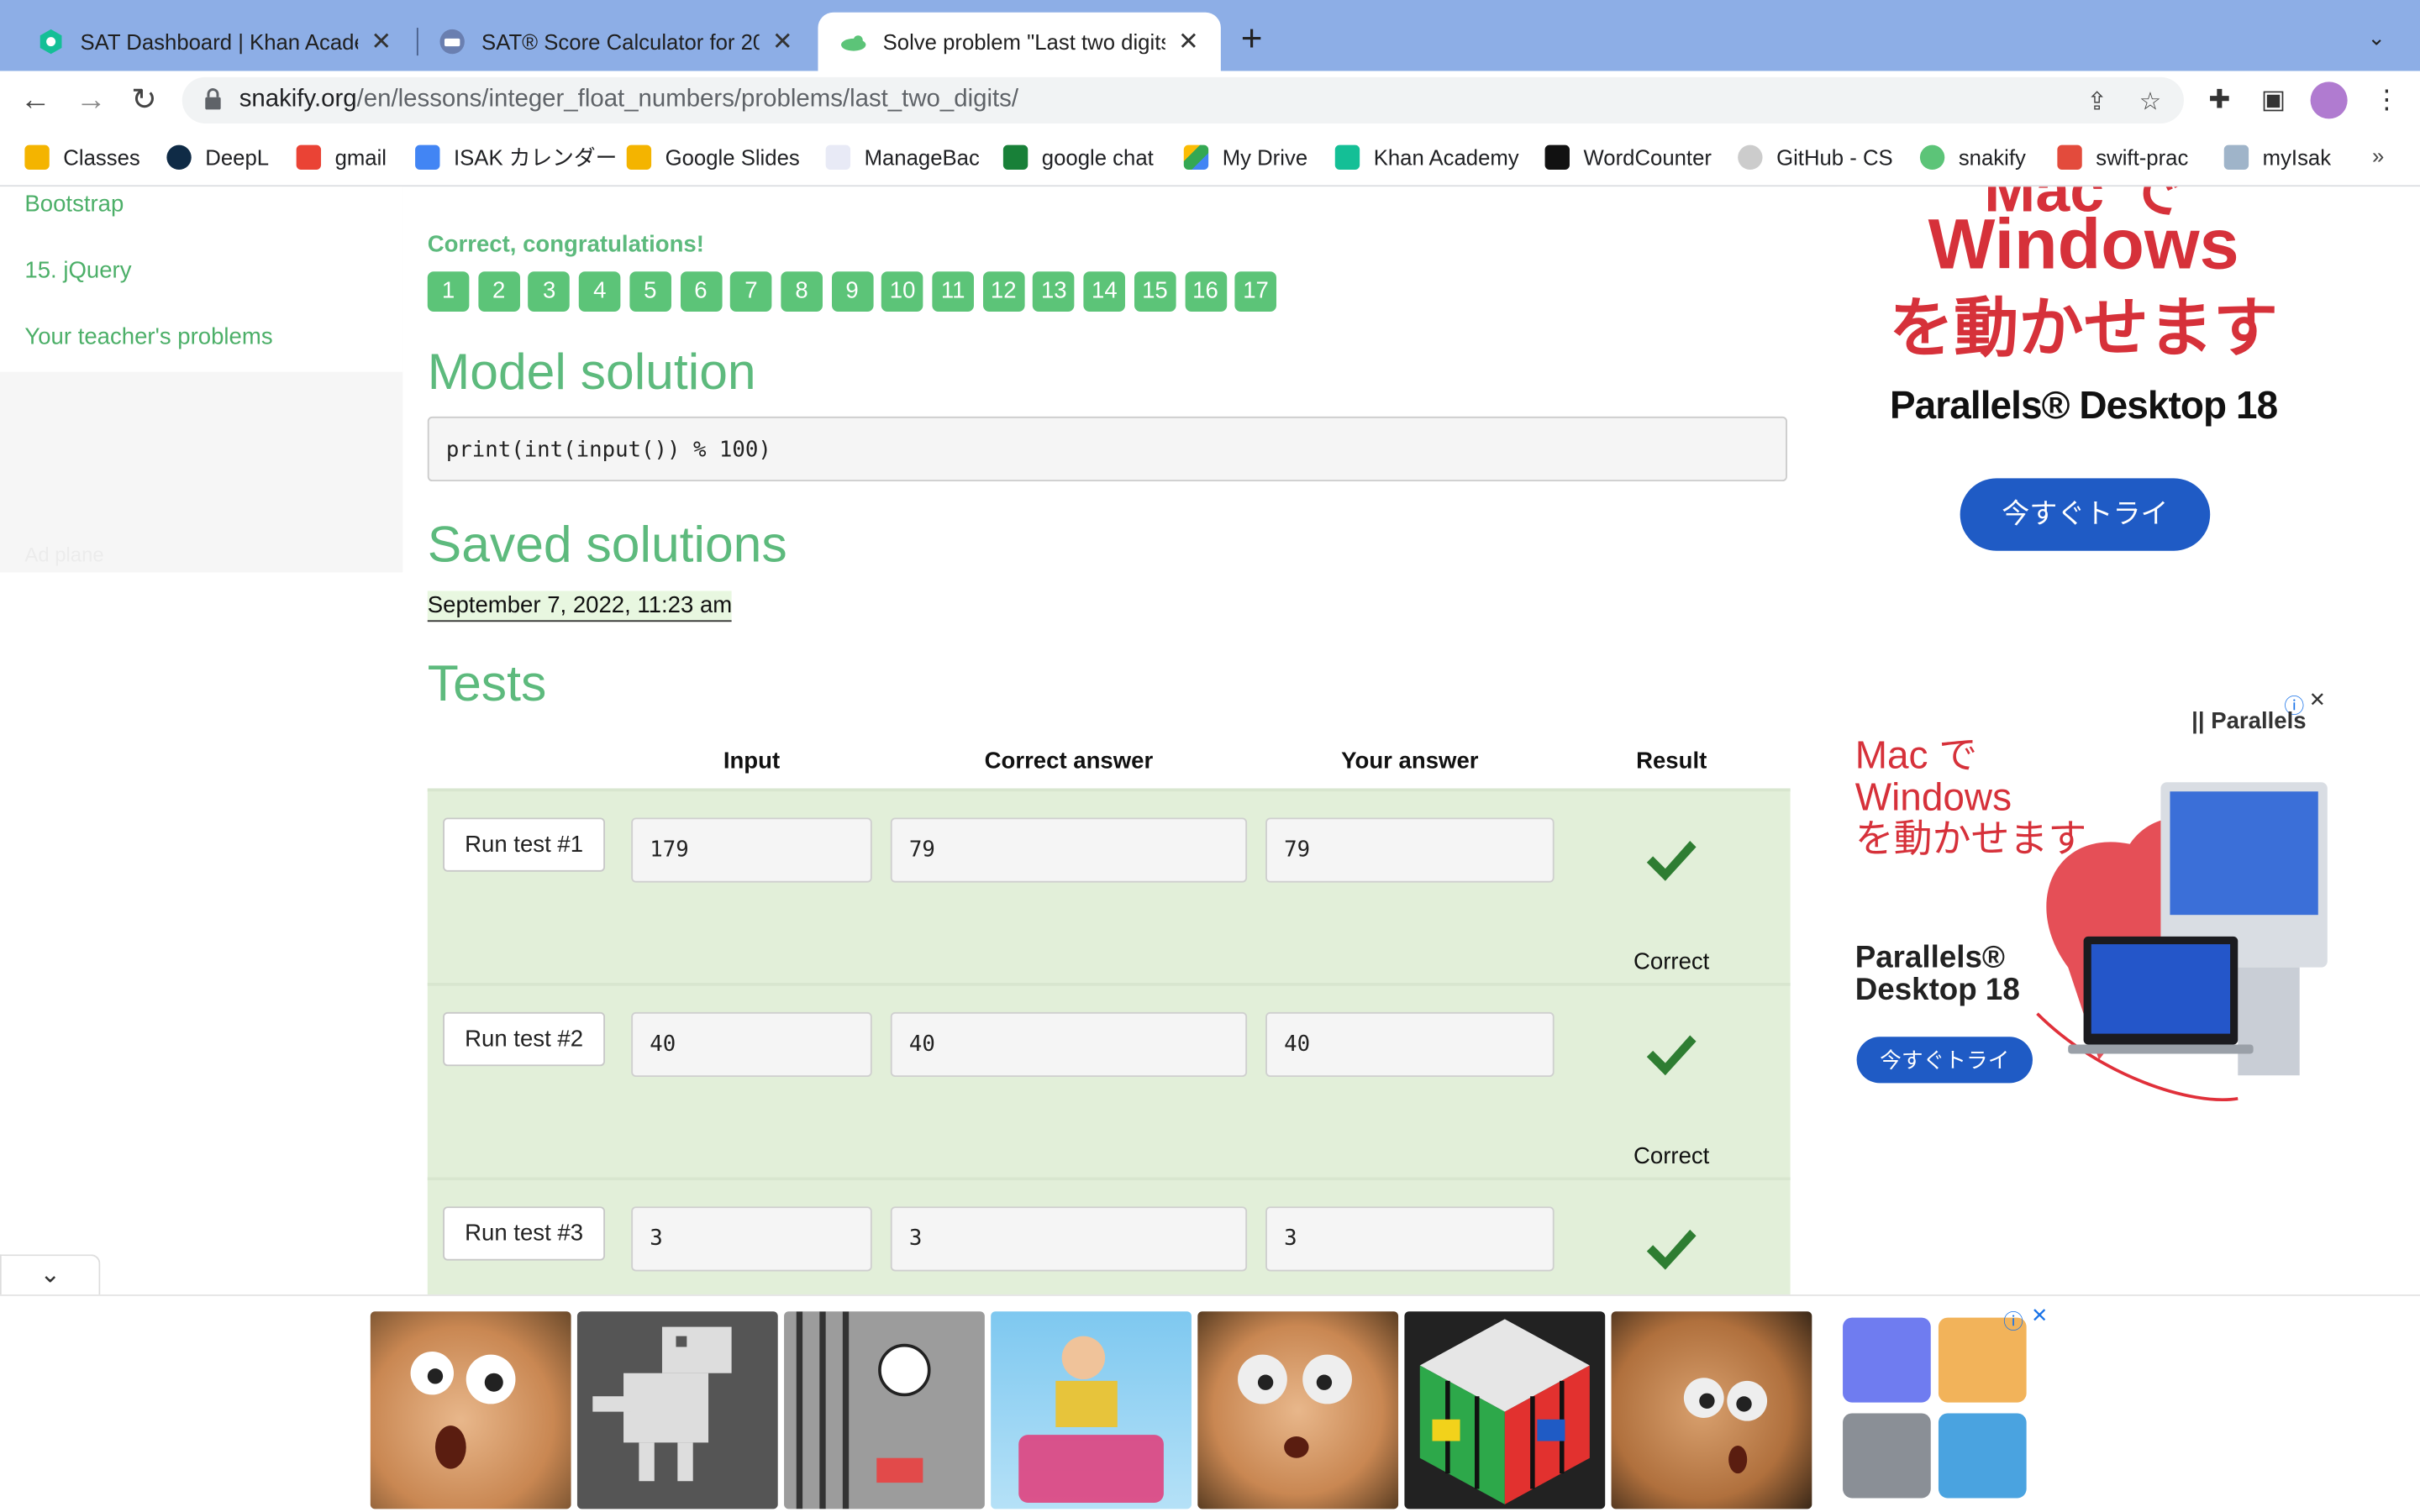 This screenshot has width=2420, height=1512. What do you see at coordinates (51, 1275) in the screenshot?
I see `collapse-ad-chevron-icon: ⌄` at bounding box center [51, 1275].